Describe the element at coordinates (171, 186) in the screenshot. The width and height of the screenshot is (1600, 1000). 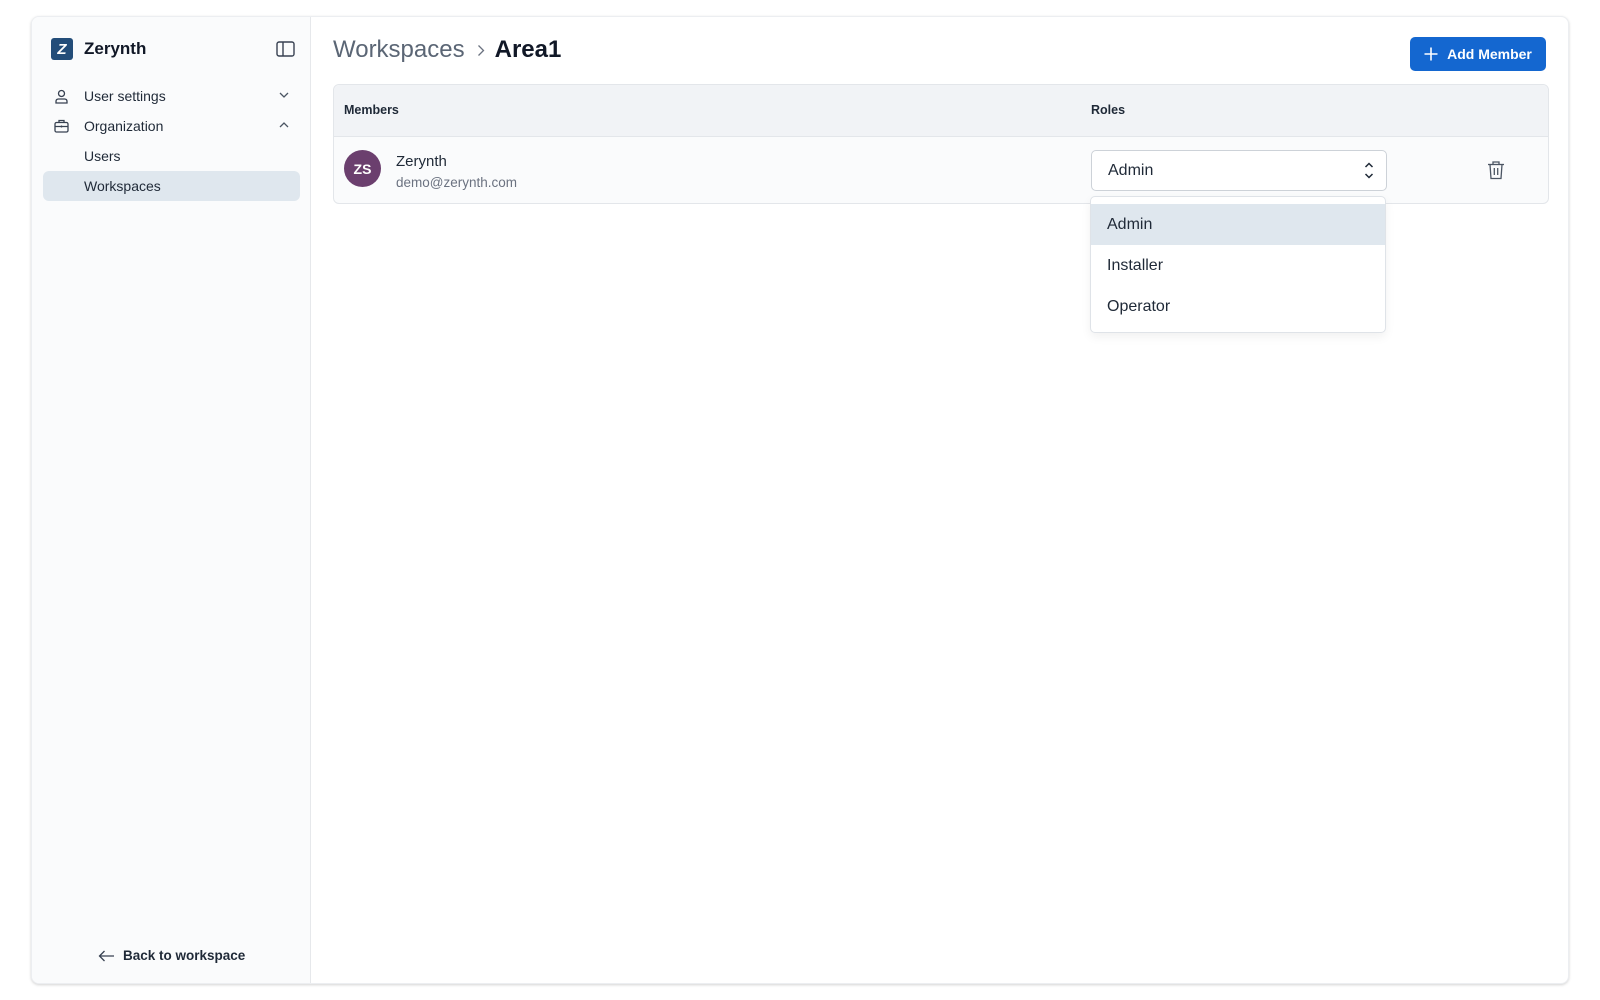
I see `sidebar-item-workspaces: Workspaces` at that location.